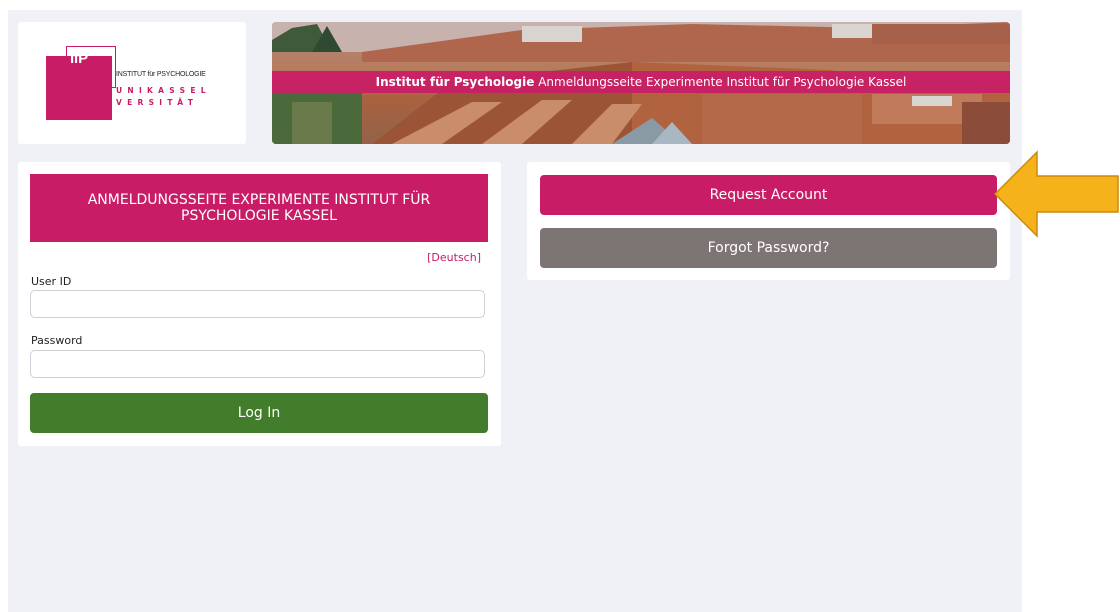 Image resolution: width=1120 pixels, height=612 pixels. What do you see at coordinates (768, 221) in the screenshot?
I see `account-actions-card: Request Account Forgot Password?` at bounding box center [768, 221].